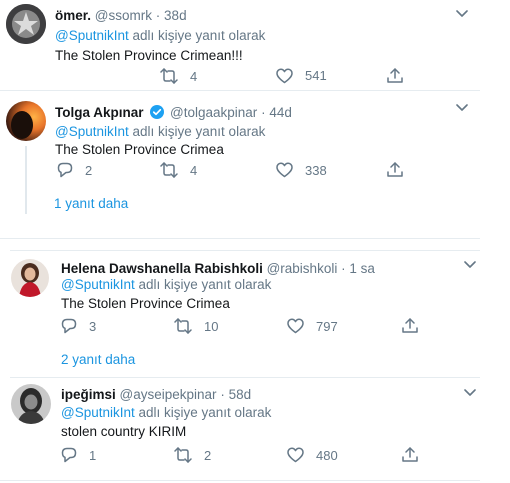 The width and height of the screenshot is (510, 483). What do you see at coordinates (327, 326) in the screenshot?
I see `like-count: 797` at bounding box center [327, 326].